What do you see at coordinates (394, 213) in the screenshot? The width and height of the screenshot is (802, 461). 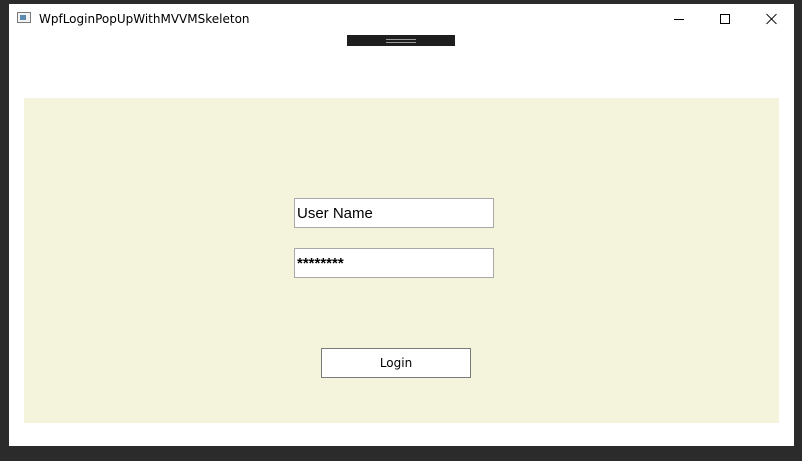 I see `username-input` at bounding box center [394, 213].